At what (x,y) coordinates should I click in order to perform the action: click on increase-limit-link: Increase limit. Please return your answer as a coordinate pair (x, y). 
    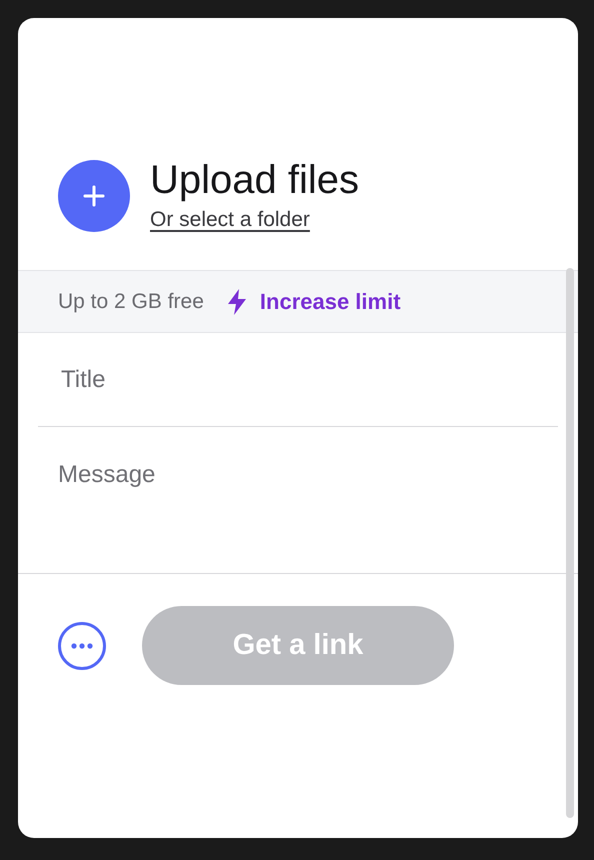
    Looking at the image, I should click on (330, 301).